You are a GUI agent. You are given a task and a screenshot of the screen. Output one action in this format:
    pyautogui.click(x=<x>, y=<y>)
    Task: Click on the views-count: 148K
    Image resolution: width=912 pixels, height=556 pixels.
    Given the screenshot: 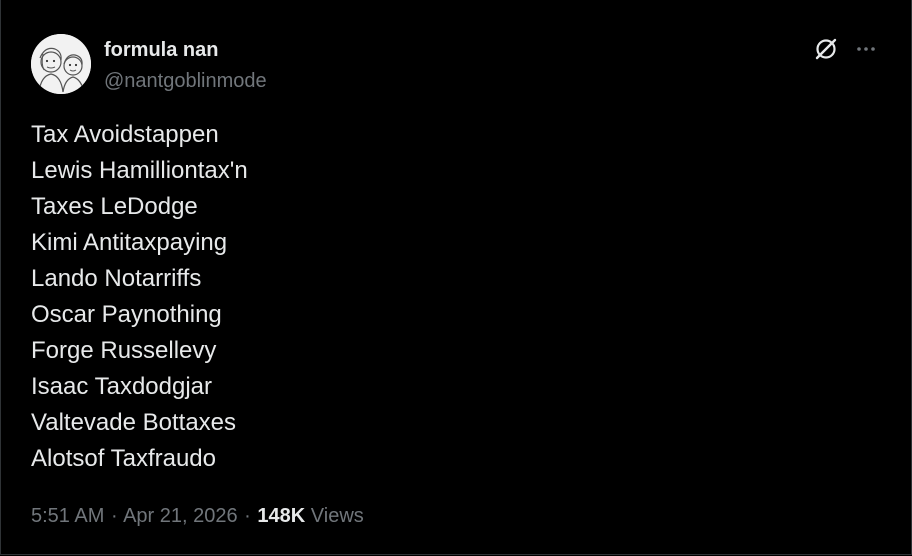 What is the action you would take?
    pyautogui.click(x=281, y=516)
    